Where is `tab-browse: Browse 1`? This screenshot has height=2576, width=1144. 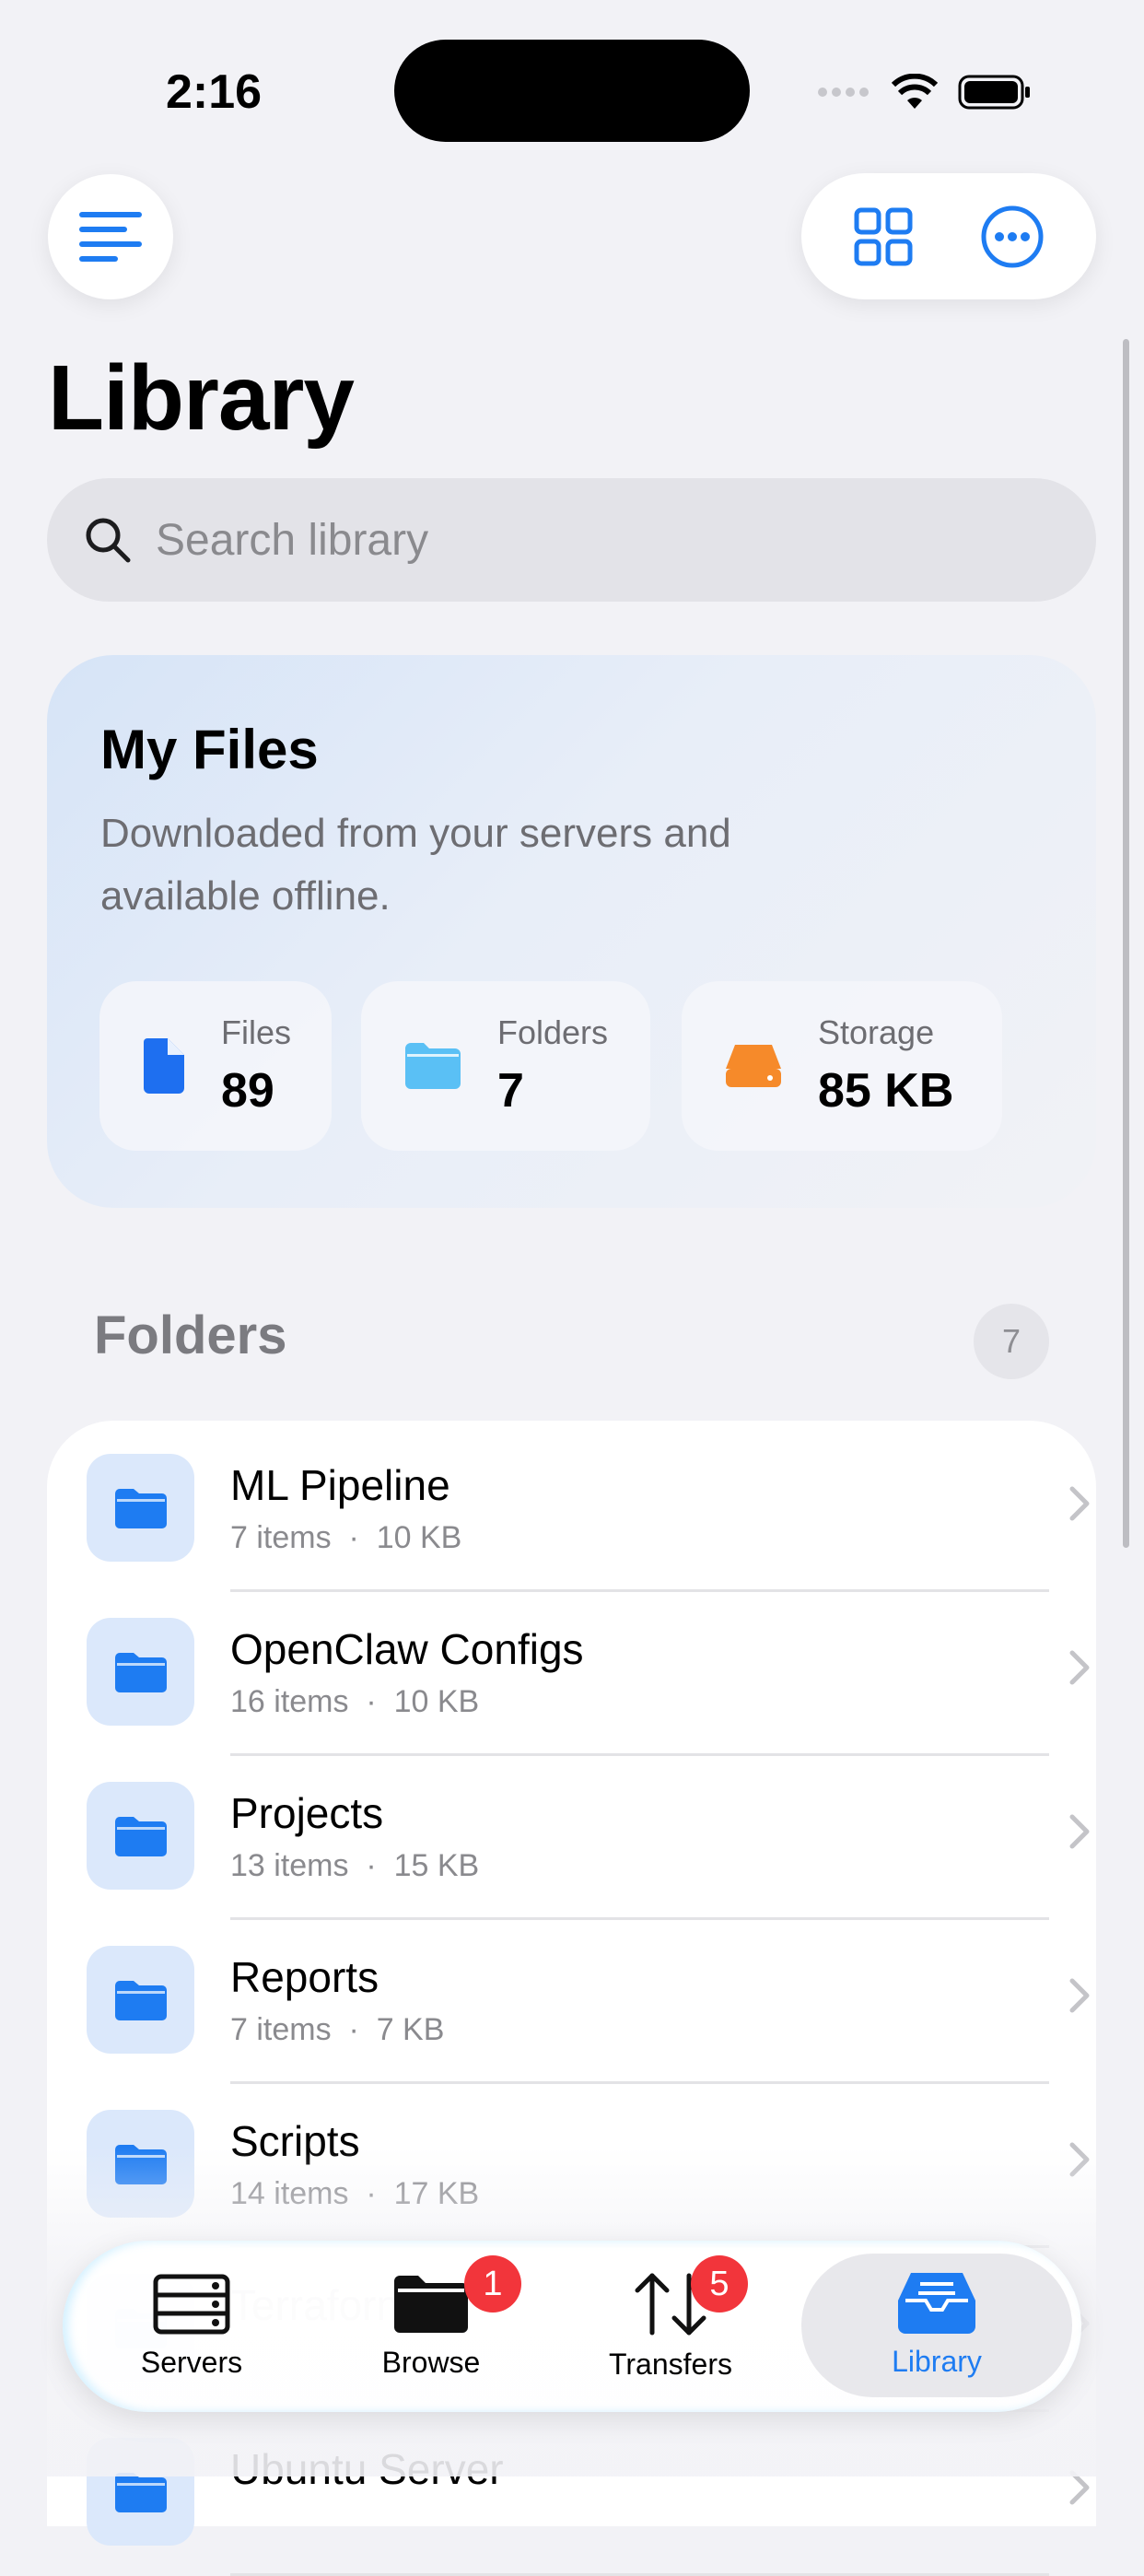 tab-browse: Browse 1 is located at coordinates (431, 2326).